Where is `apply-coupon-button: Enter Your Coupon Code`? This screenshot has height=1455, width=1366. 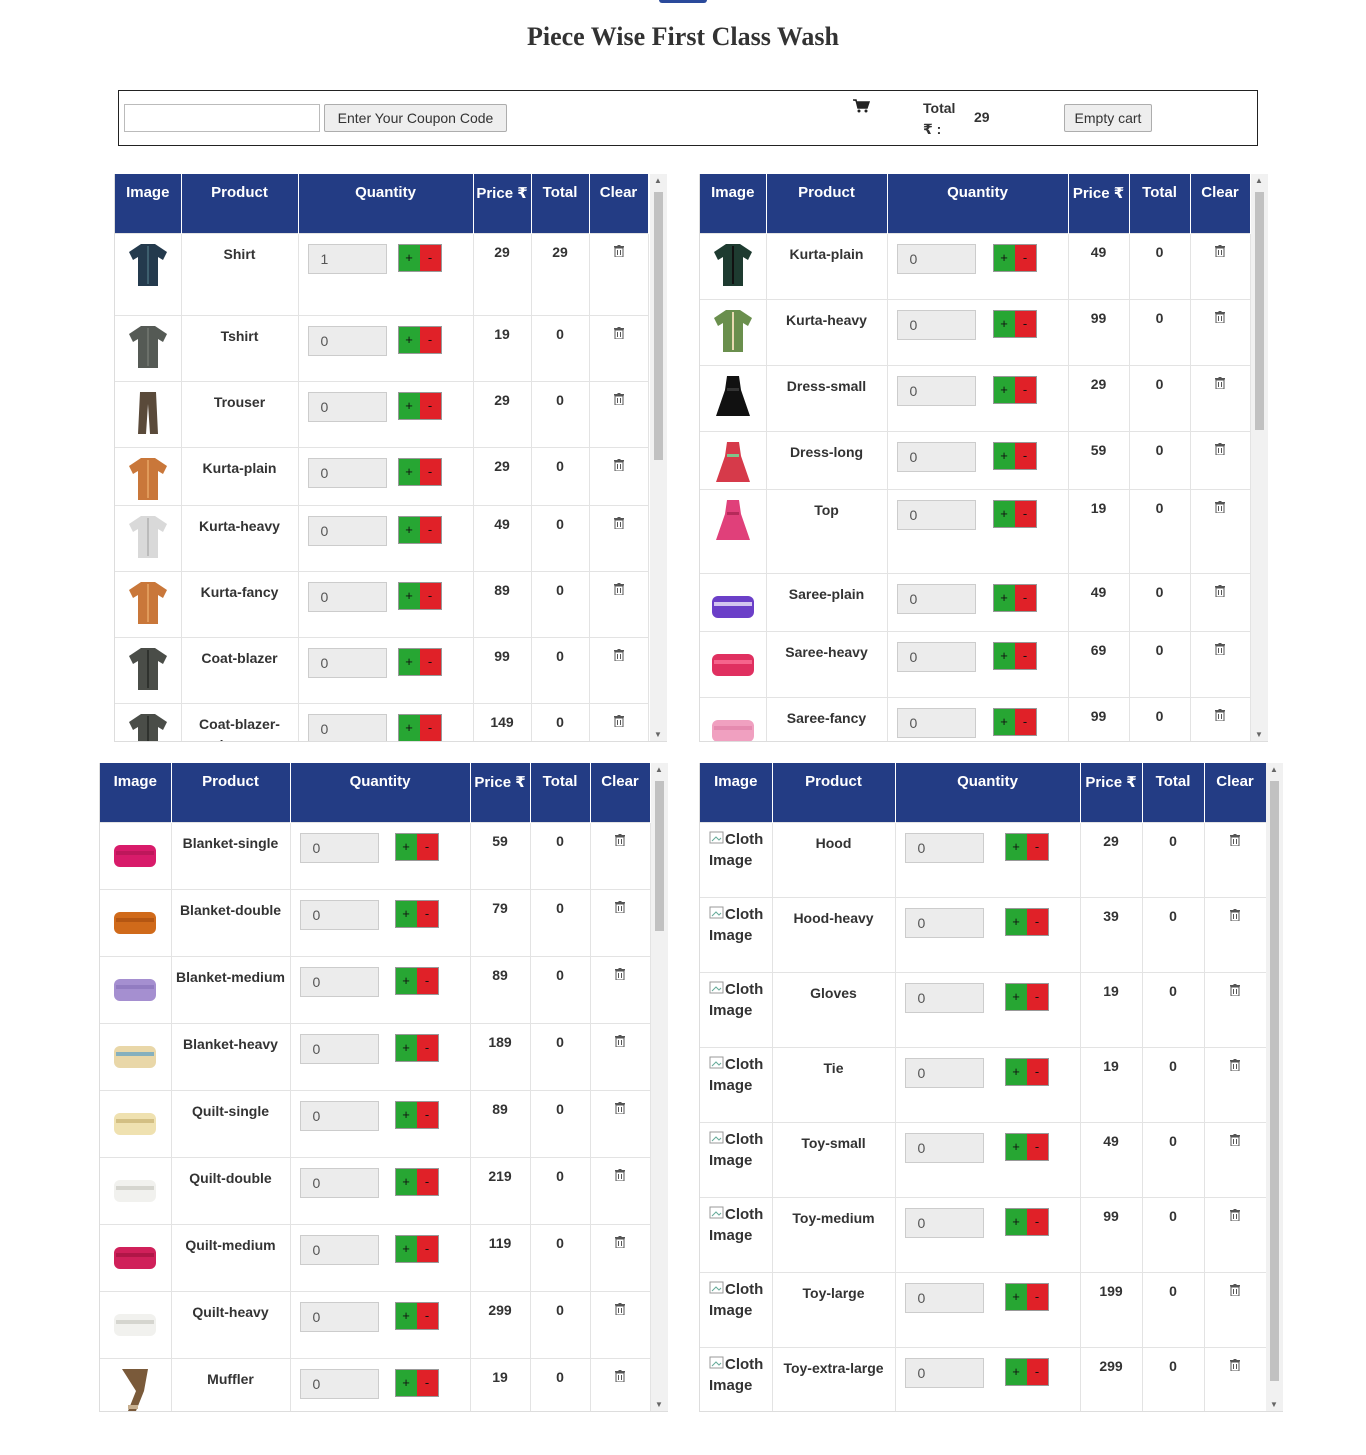 apply-coupon-button: Enter Your Coupon Code is located at coordinates (415, 118).